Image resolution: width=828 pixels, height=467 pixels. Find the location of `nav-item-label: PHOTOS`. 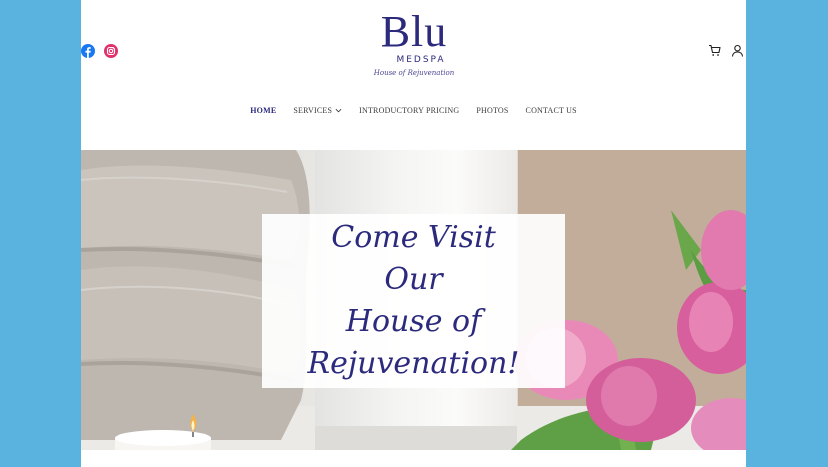

nav-item-label: PHOTOS is located at coordinates (492, 110).